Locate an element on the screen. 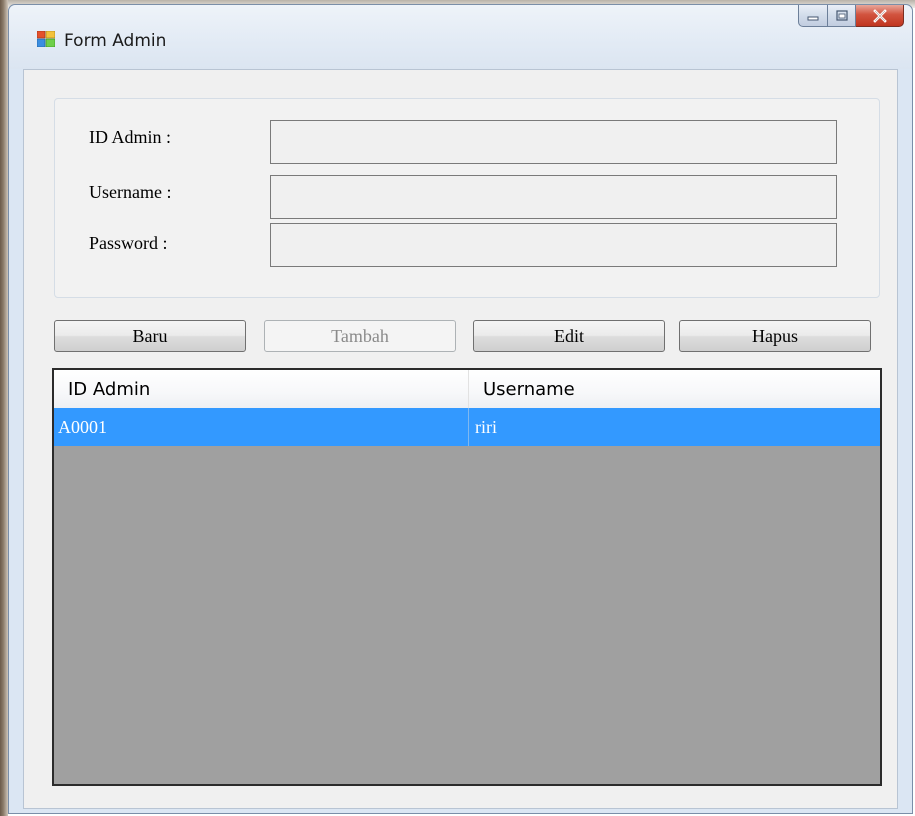 The width and height of the screenshot is (915, 816). column-header-username: Username is located at coordinates (674, 389).